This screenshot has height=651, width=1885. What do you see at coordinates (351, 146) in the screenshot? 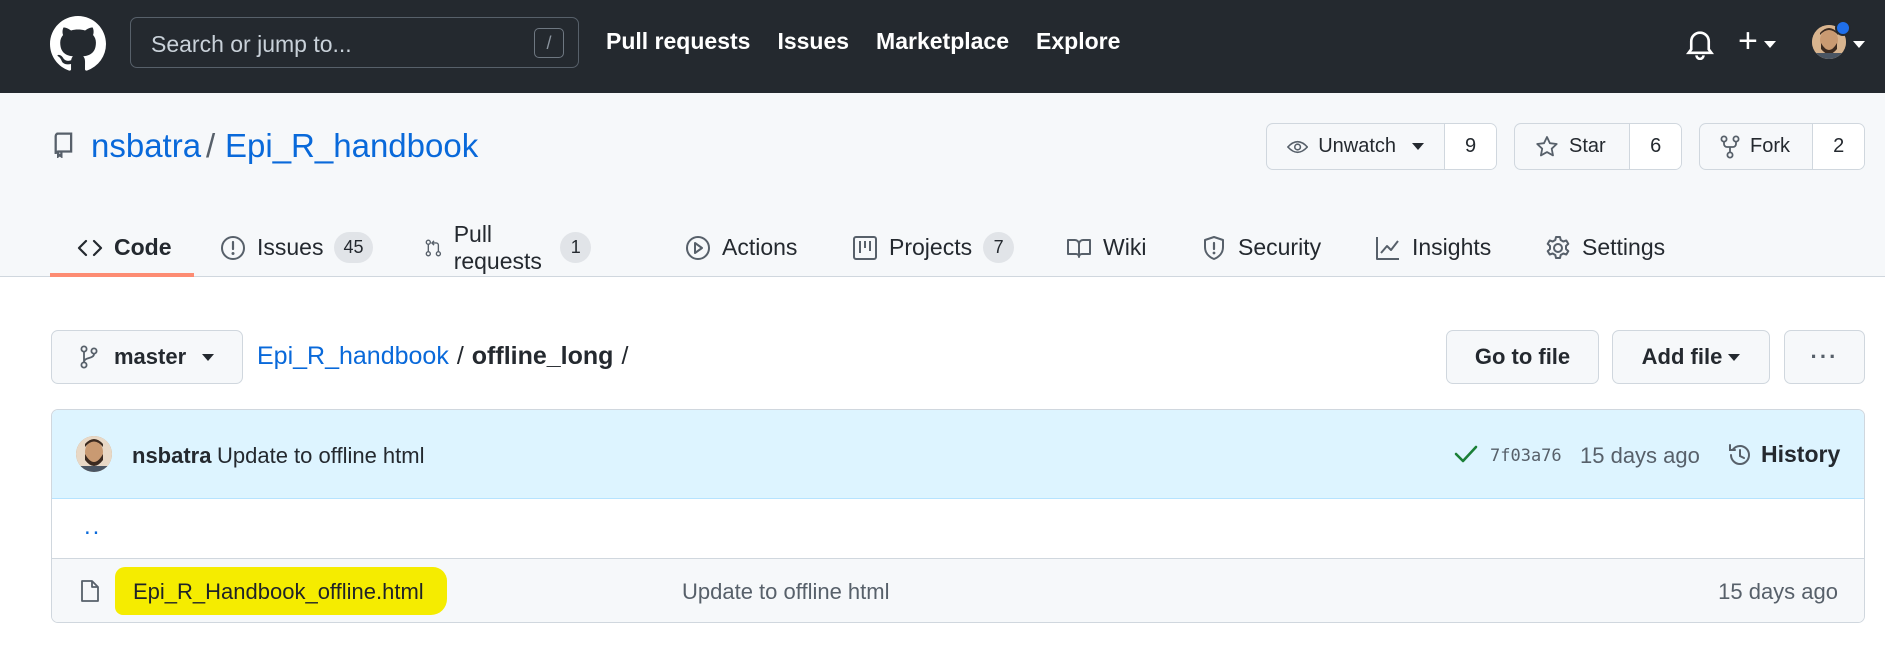
I see `repo-name-link: Epi_R_handbook` at bounding box center [351, 146].